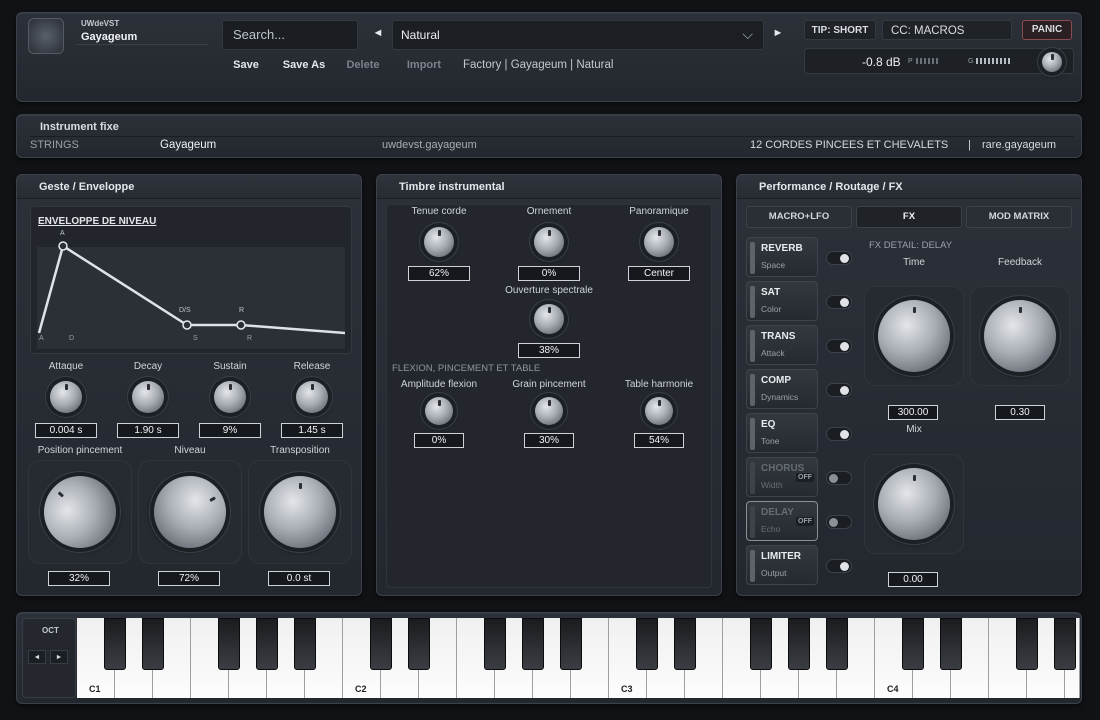 The height and width of the screenshot is (720, 1100). I want to click on delete-button: Delete, so click(363, 65).